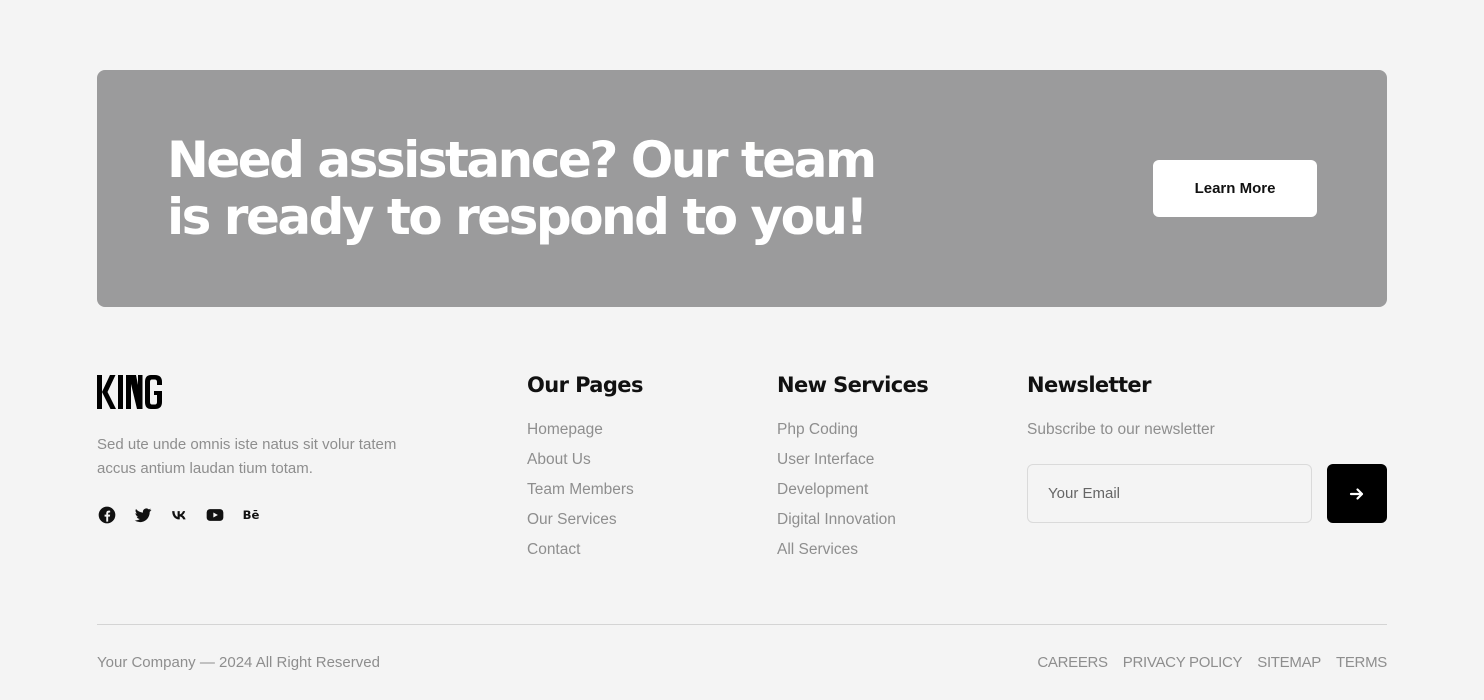 The width and height of the screenshot is (1484, 700). Describe the element at coordinates (742, 624) in the screenshot. I see `footer-divider` at that location.